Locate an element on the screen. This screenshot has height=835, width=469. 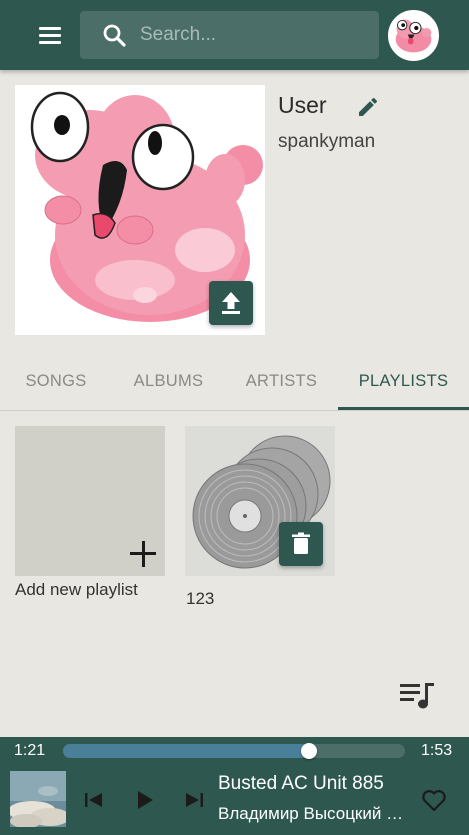
profile-name: User is located at coordinates (302, 105).